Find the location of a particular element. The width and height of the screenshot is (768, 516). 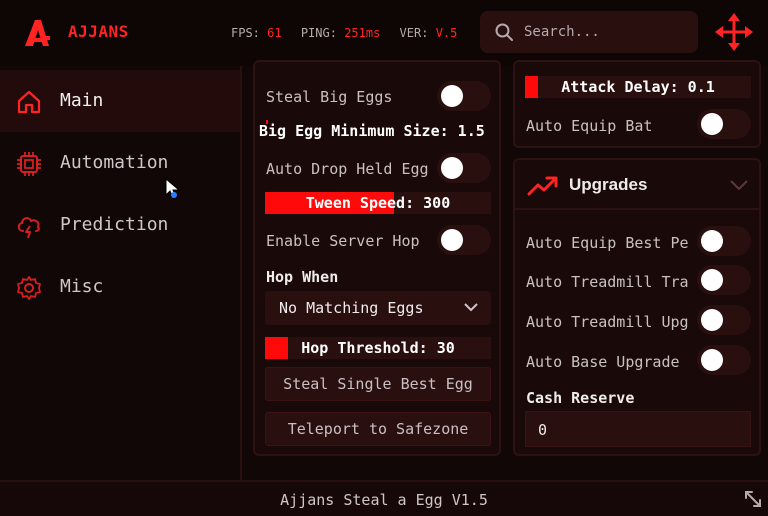

sidebar-item-label: Main is located at coordinates (82, 100).